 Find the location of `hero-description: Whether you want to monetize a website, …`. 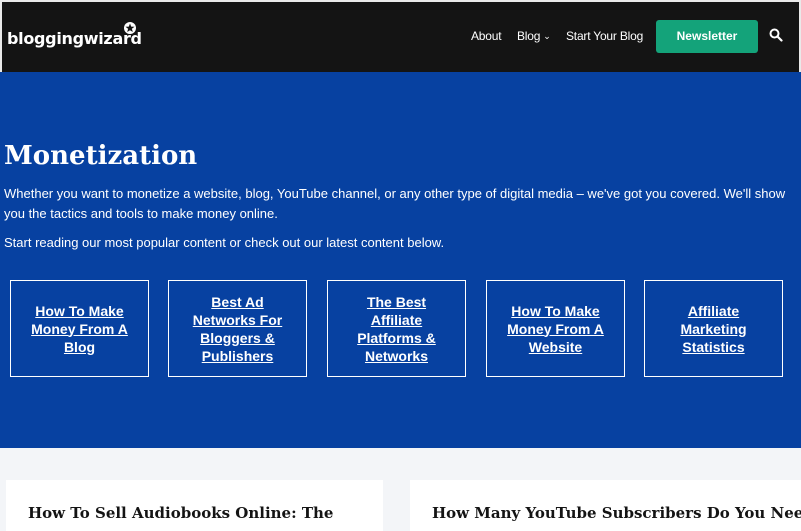

hero-description: Whether you want to monetize a website, … is located at coordinates (395, 203).